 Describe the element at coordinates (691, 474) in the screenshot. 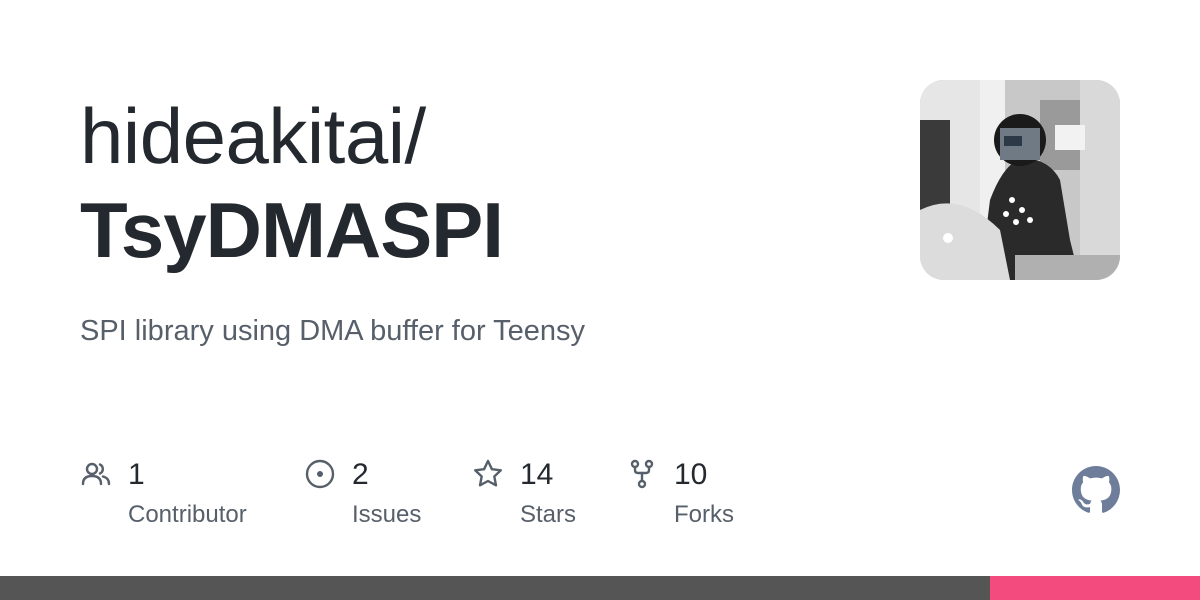

I see `forks-count: 10` at that location.